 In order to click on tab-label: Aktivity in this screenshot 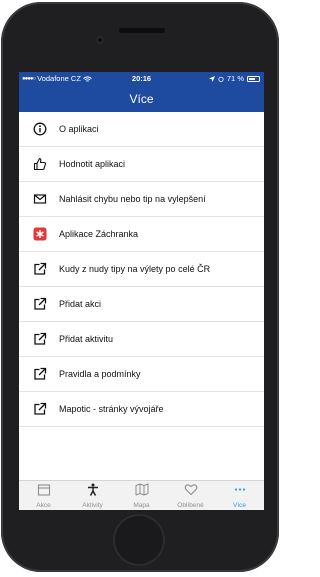, I will do `click(92, 505)`.